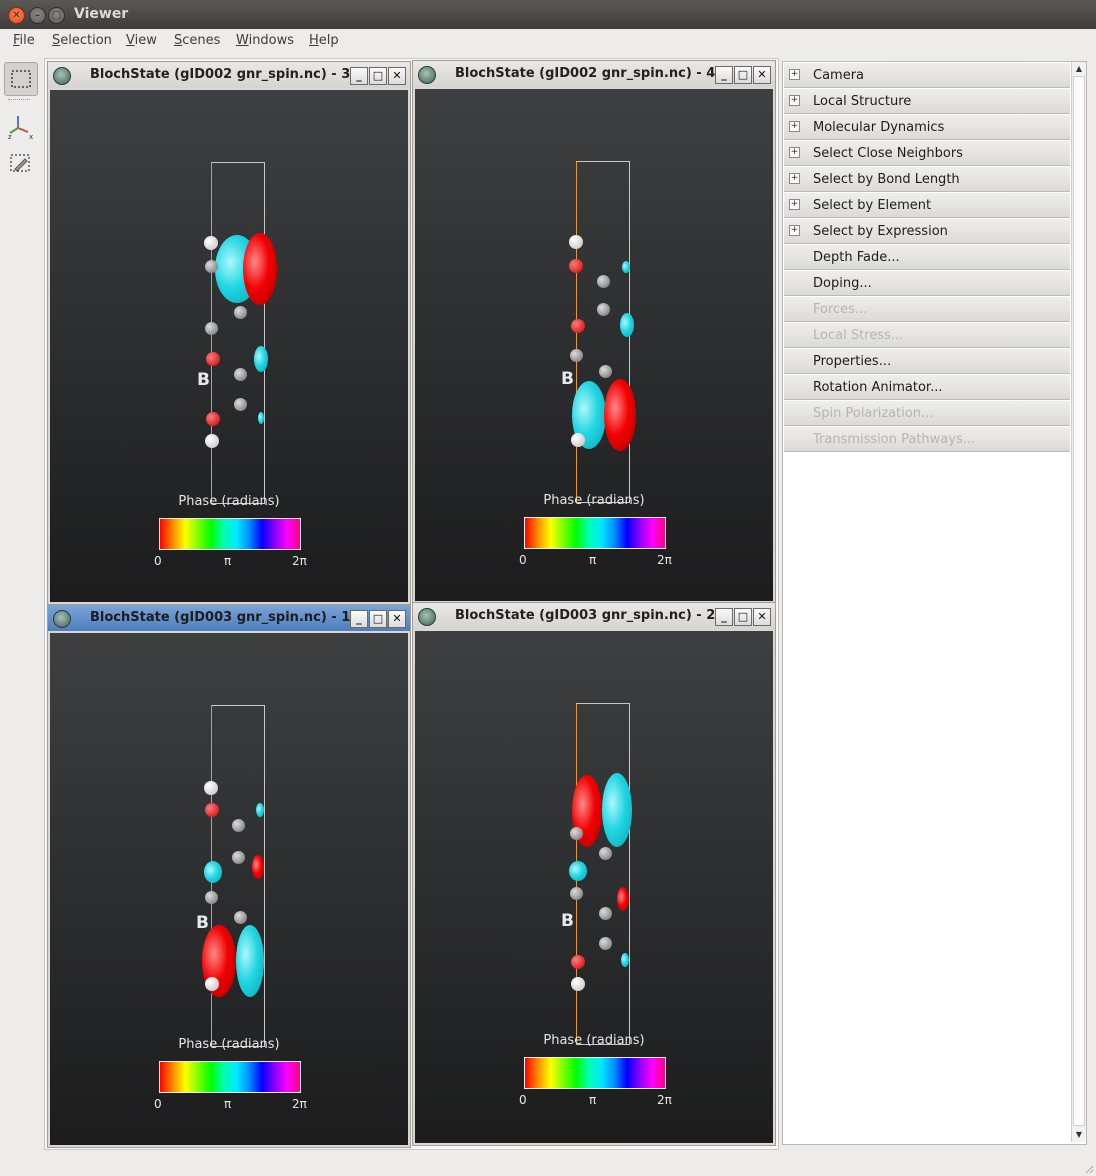  I want to click on panel-item-molecular-dynamics: + Molecular Dynamics, so click(927, 127).